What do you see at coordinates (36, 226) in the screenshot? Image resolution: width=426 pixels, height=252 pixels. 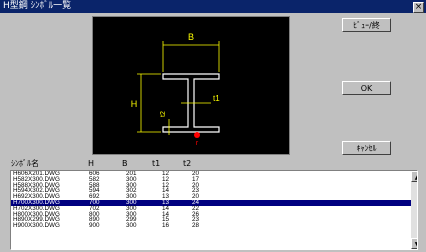 I see `cell-symbol-name: H900X300.DWG` at bounding box center [36, 226].